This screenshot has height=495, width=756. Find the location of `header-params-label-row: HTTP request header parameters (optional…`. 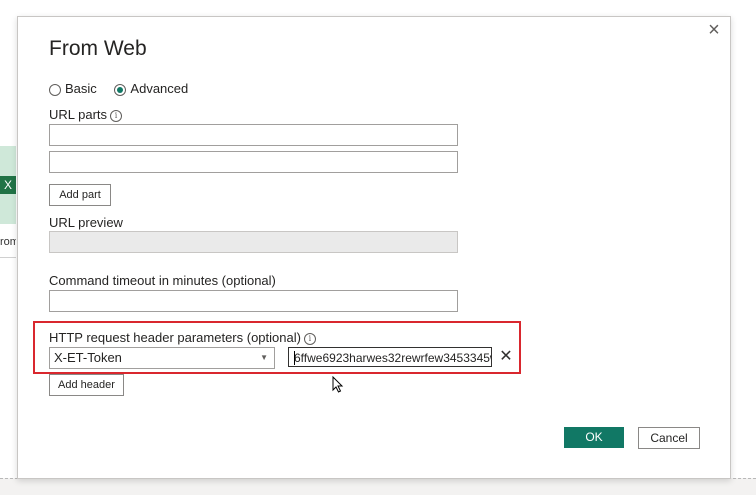

header-params-label-row: HTTP request header parameters (optional… is located at coordinates (182, 337).